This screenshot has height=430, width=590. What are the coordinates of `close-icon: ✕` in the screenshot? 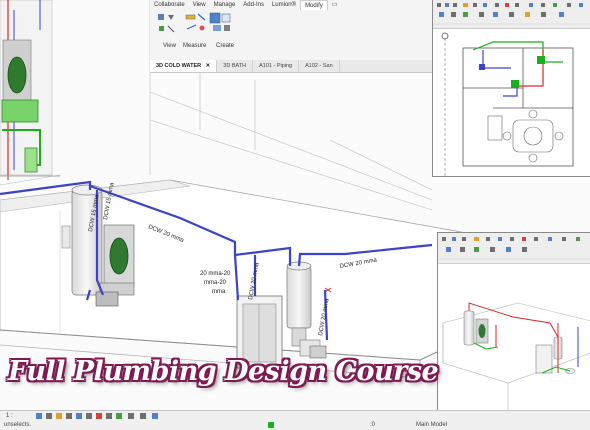 It's located at (208, 66).